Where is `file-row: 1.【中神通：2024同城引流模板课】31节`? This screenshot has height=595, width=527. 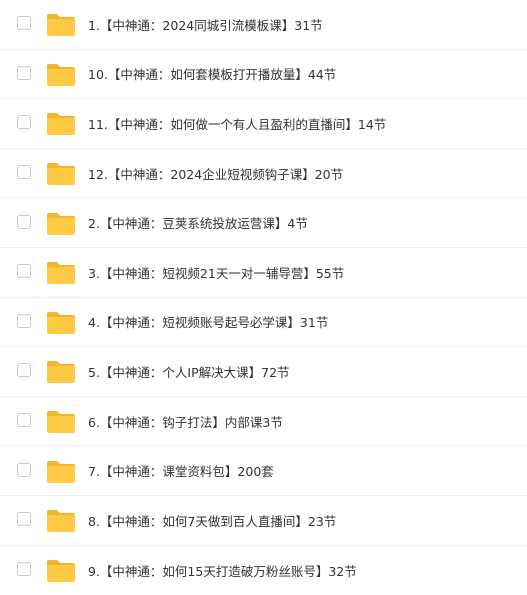 file-row: 1.【中神通：2024同城引流模板课】31节 is located at coordinates (263, 25).